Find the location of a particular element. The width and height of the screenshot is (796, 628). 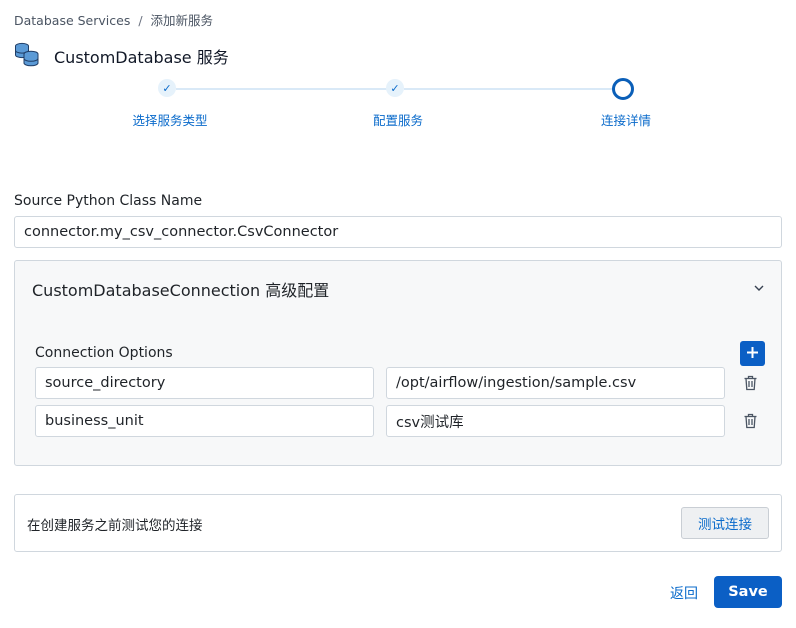

page-title: CustomDatabase 服务 is located at coordinates (141, 57).